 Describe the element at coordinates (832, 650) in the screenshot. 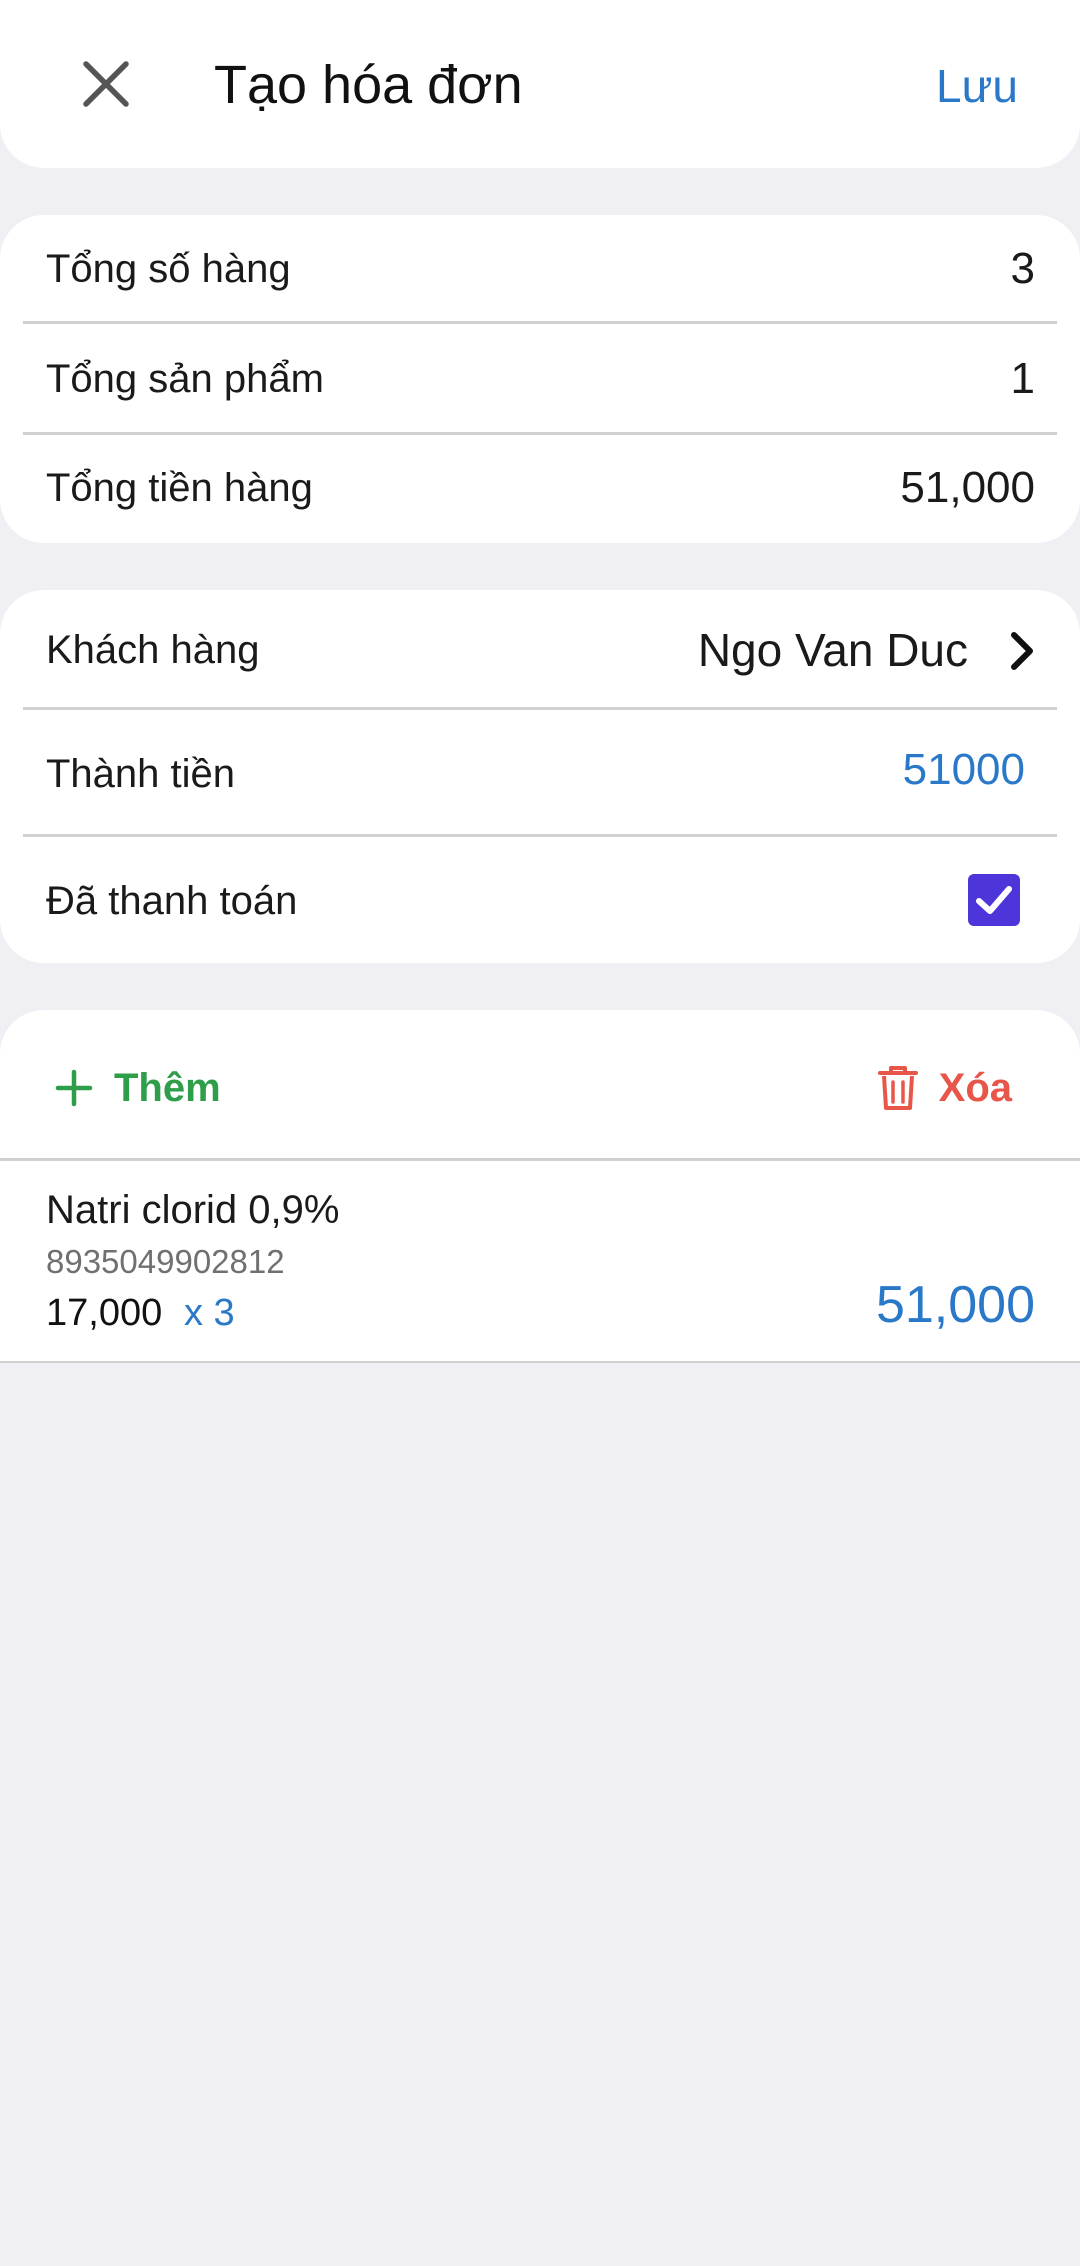

I see `customer-value: Ngo Van Duc` at that location.